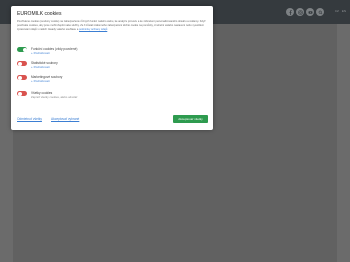 The image size is (350, 262). Describe the element at coordinates (340, 11) in the screenshot. I see `language-links: CZ EN` at that location.